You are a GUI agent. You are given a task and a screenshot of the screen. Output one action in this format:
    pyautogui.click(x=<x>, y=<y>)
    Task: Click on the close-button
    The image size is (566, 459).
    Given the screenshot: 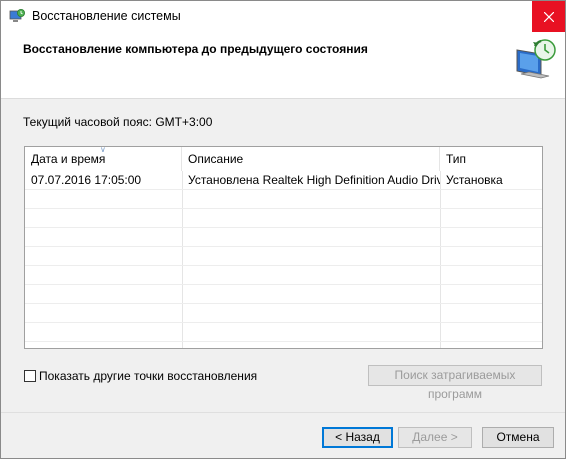 What is the action you would take?
    pyautogui.click(x=548, y=16)
    